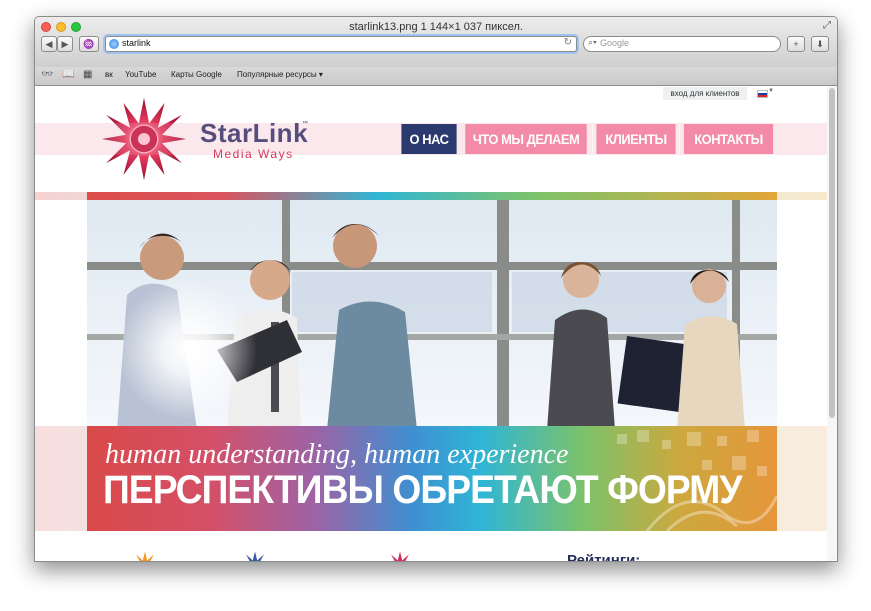 Image resolution: width=871 pixels, height=611 pixels. What do you see at coordinates (568, 42) in the screenshot?
I see `reload-icon: ↻` at bounding box center [568, 42].